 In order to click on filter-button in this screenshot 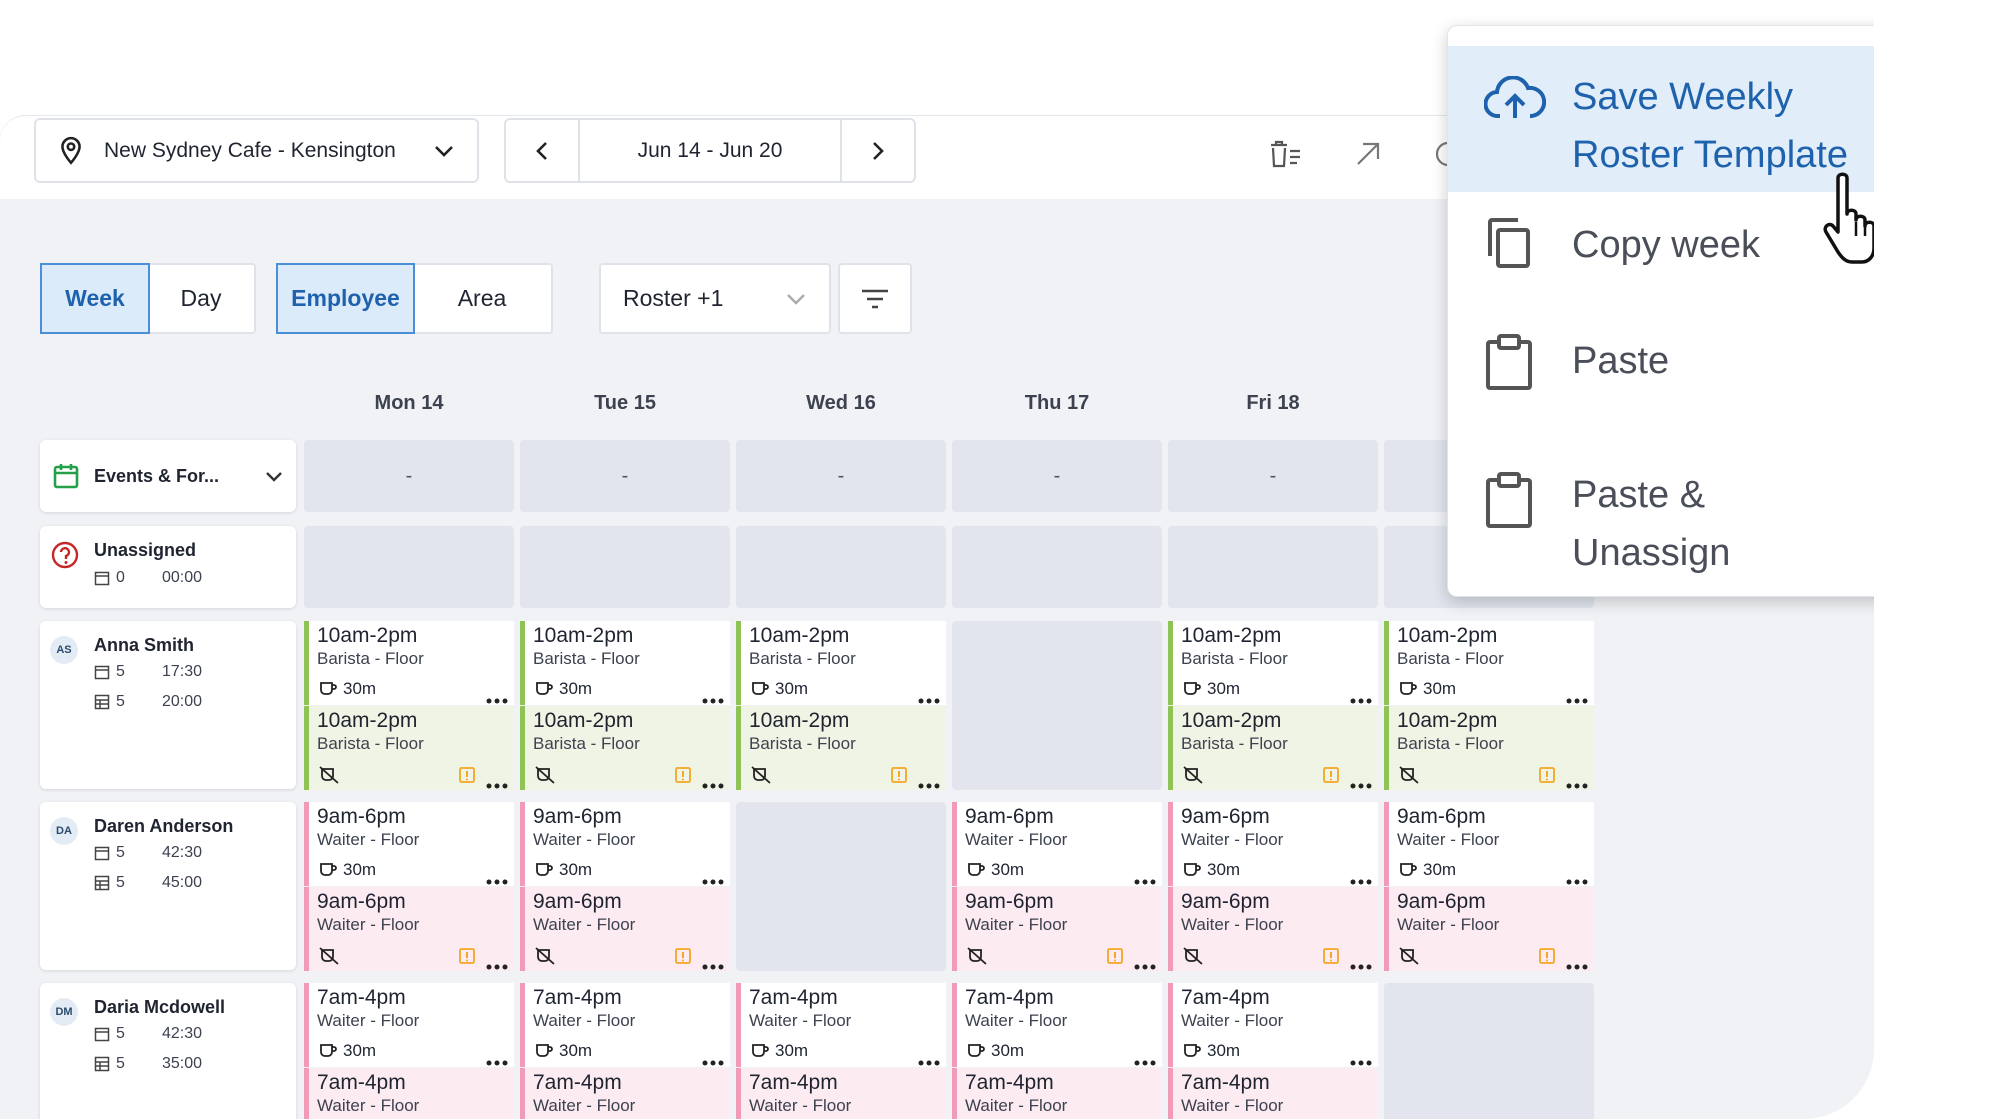, I will do `click(875, 298)`.